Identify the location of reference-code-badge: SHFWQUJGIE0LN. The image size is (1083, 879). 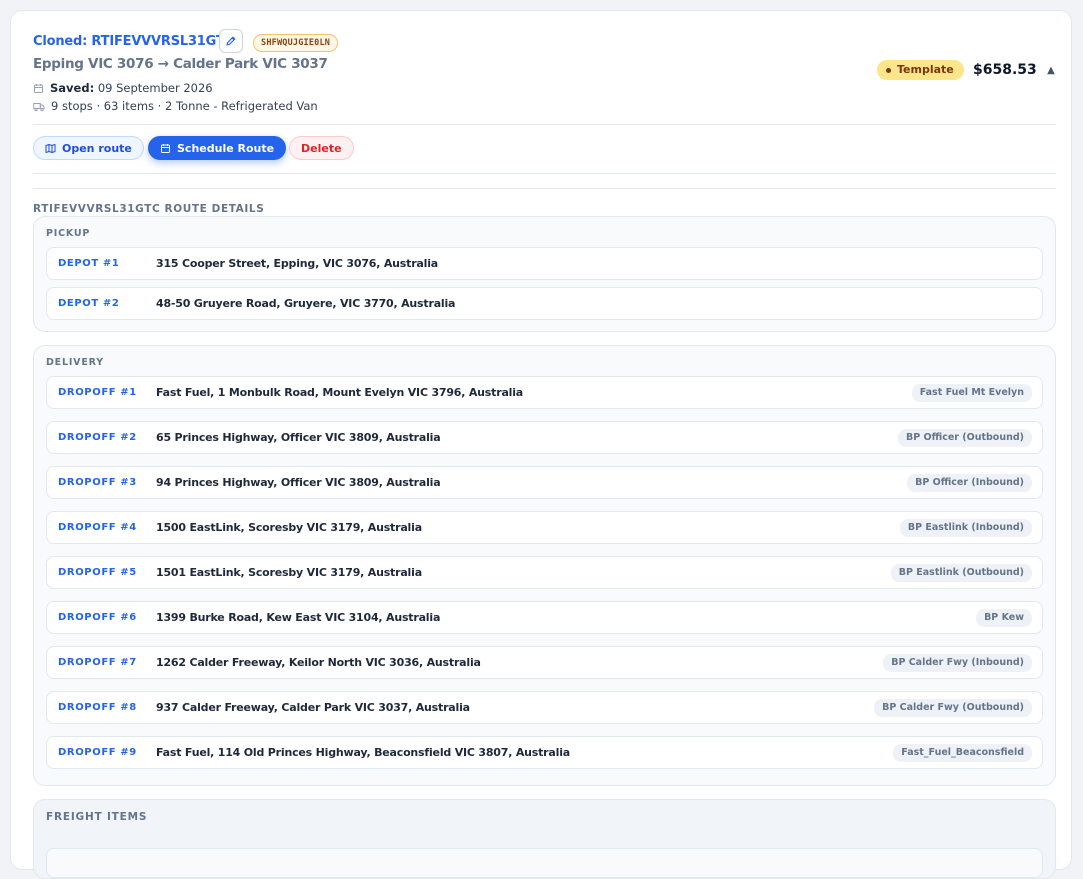
(296, 43).